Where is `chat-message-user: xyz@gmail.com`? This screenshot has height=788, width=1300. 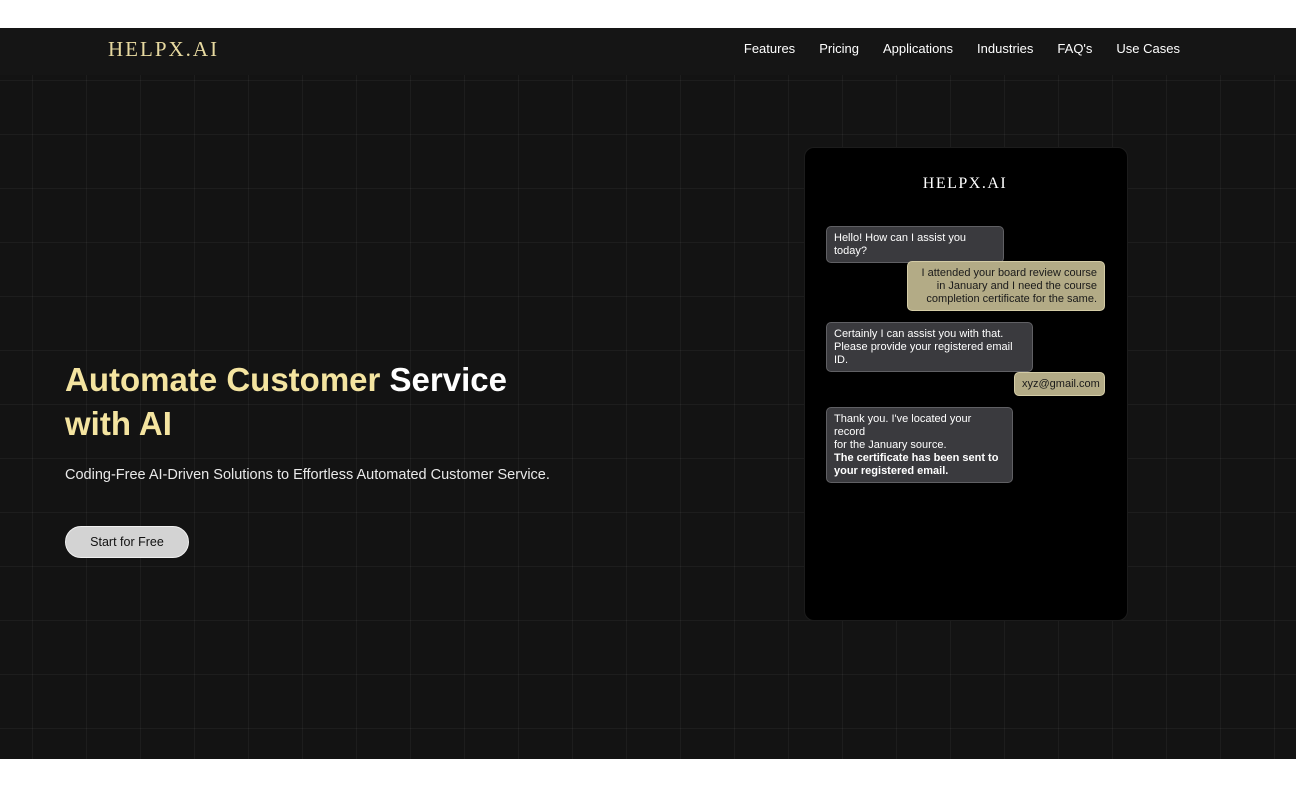 chat-message-user: xyz@gmail.com is located at coordinates (1059, 384).